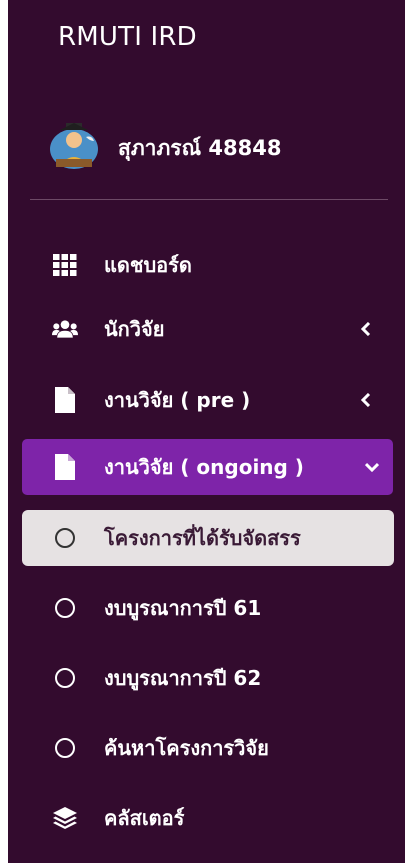  I want to click on subitem-label: งบบูรณาการปี 61, so click(183, 608).